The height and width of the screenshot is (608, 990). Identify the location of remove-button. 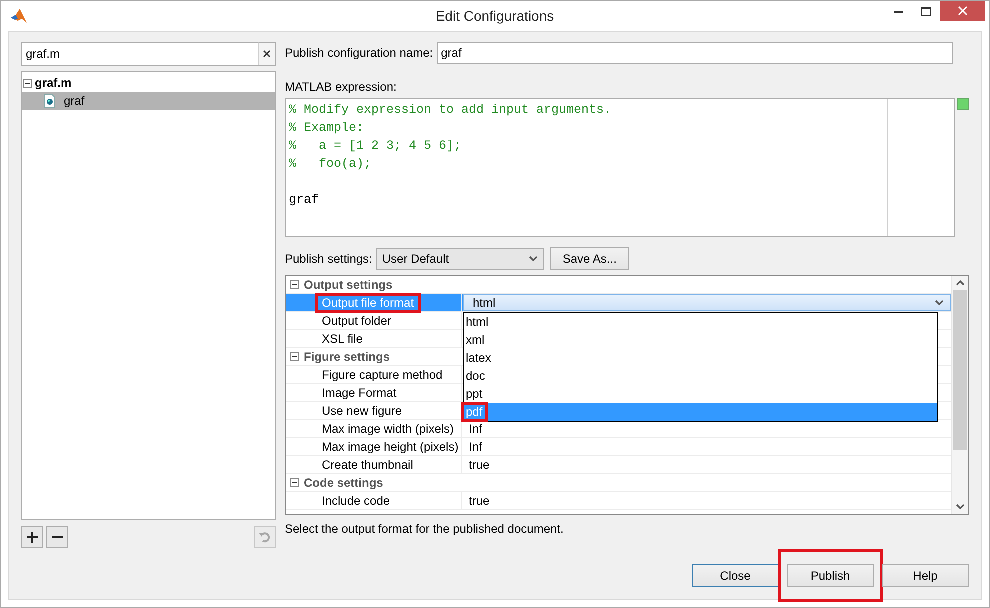
(57, 537).